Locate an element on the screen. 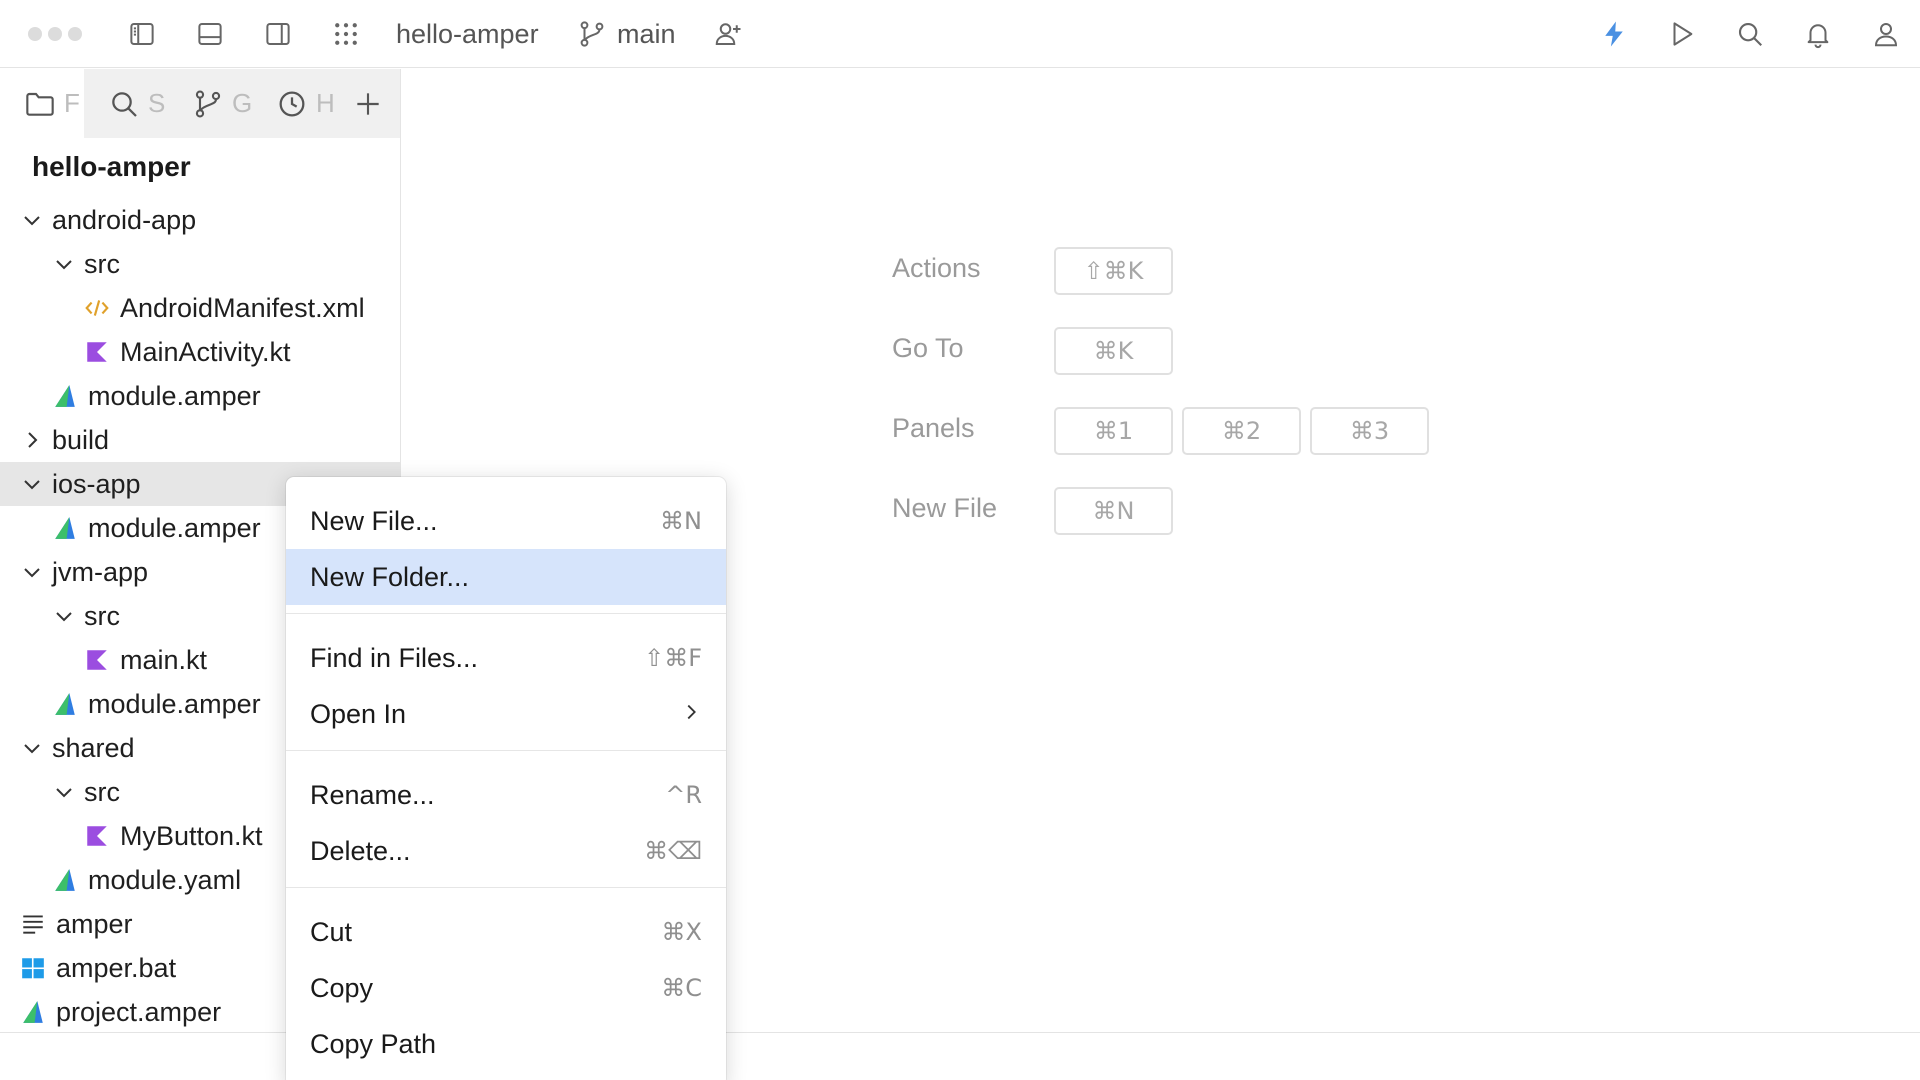 The height and width of the screenshot is (1080, 1920). text-file-icon is located at coordinates (33, 924).